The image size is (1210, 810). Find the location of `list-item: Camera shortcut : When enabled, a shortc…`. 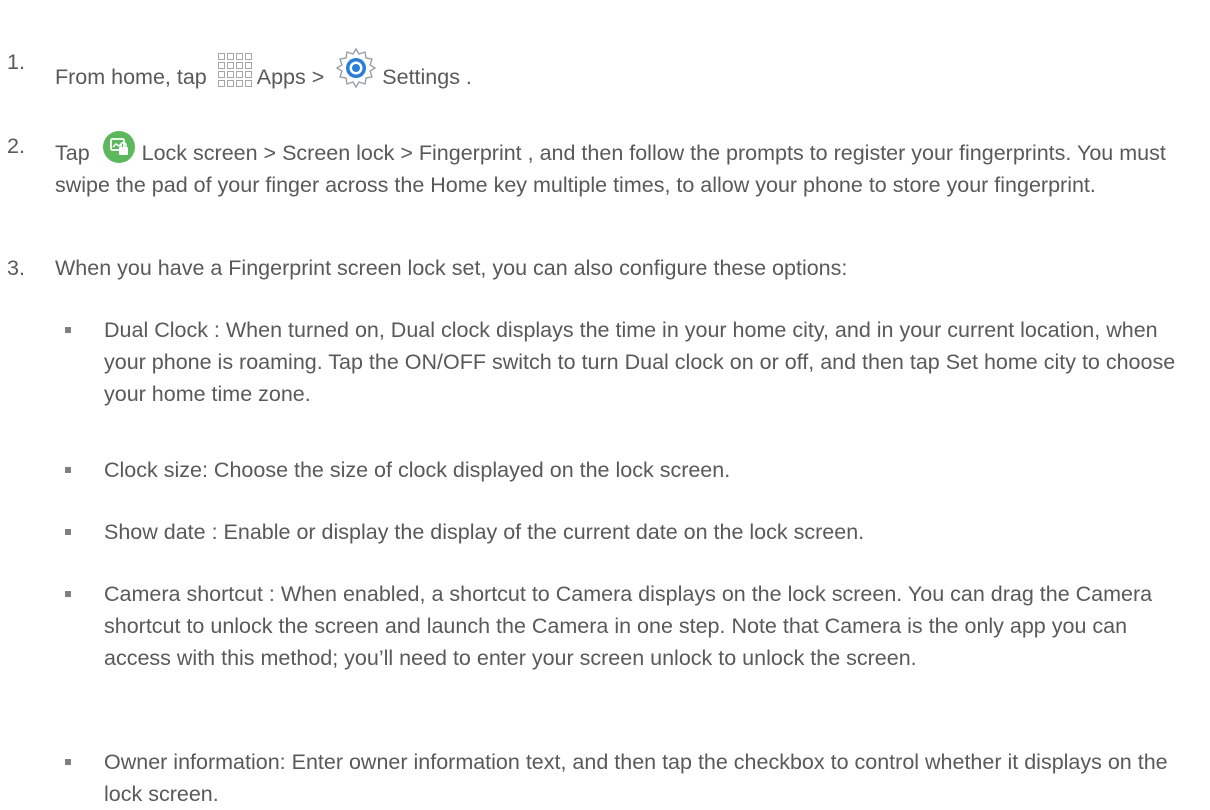

list-item: Camera shortcut : When enabled, a shortc… is located at coordinates (625, 626).